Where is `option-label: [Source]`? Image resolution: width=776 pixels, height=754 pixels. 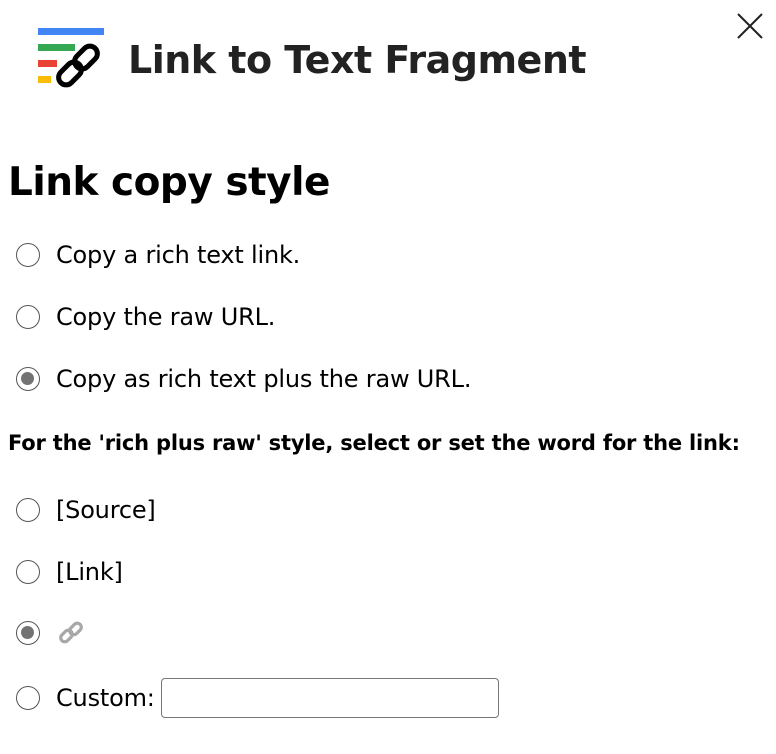
option-label: [Source] is located at coordinates (106, 510).